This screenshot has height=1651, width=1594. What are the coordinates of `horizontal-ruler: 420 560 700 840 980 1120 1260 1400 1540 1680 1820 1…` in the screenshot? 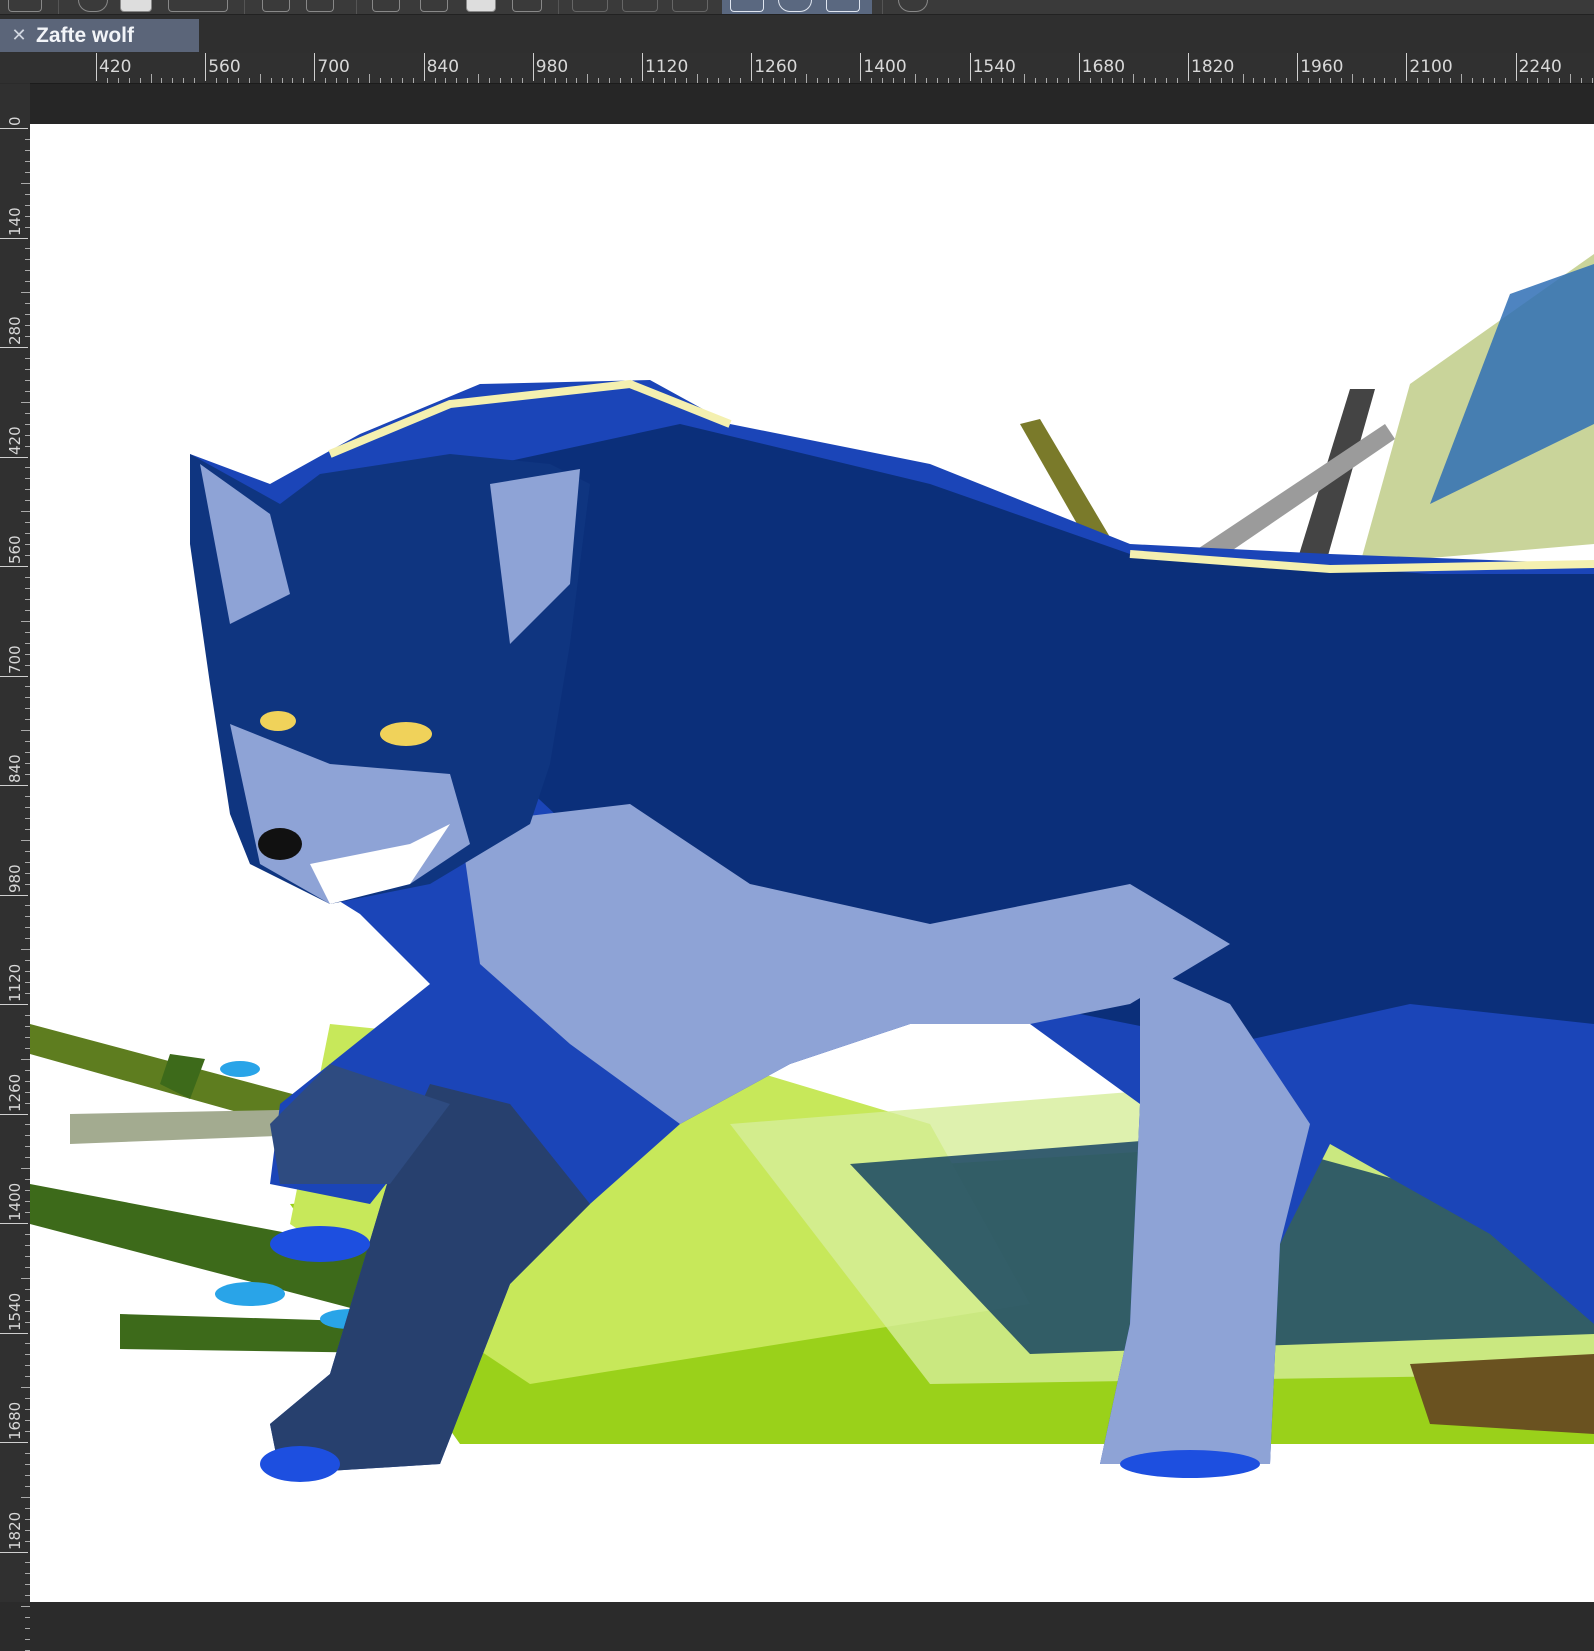 It's located at (812, 68).